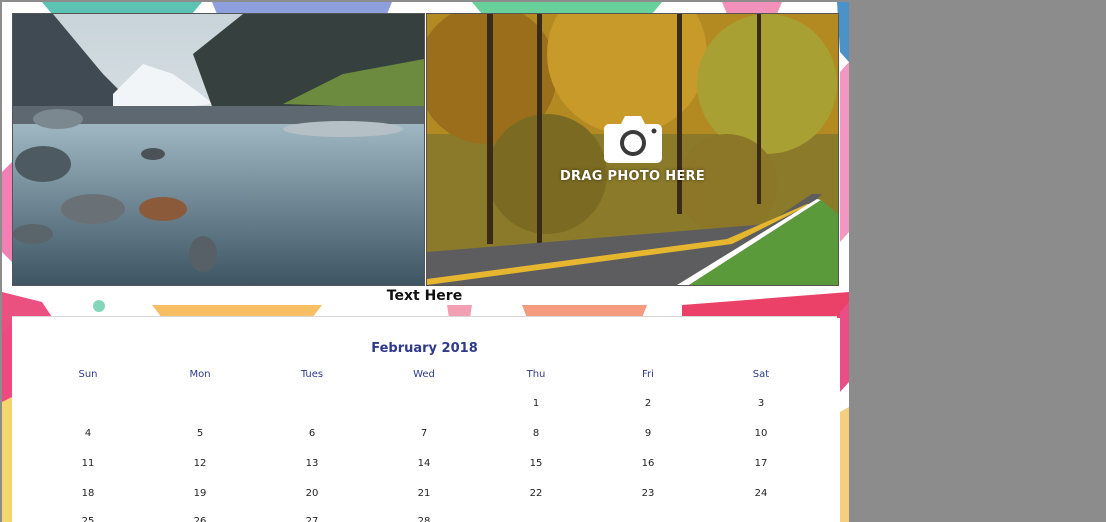 This screenshot has width=1106, height=522. I want to click on photo-caption-text: Text Here, so click(424, 296).